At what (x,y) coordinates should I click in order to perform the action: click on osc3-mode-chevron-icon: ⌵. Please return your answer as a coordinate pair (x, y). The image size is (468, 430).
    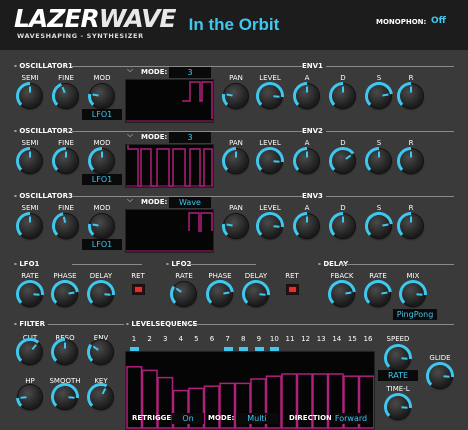
    Looking at the image, I should click on (130, 200).